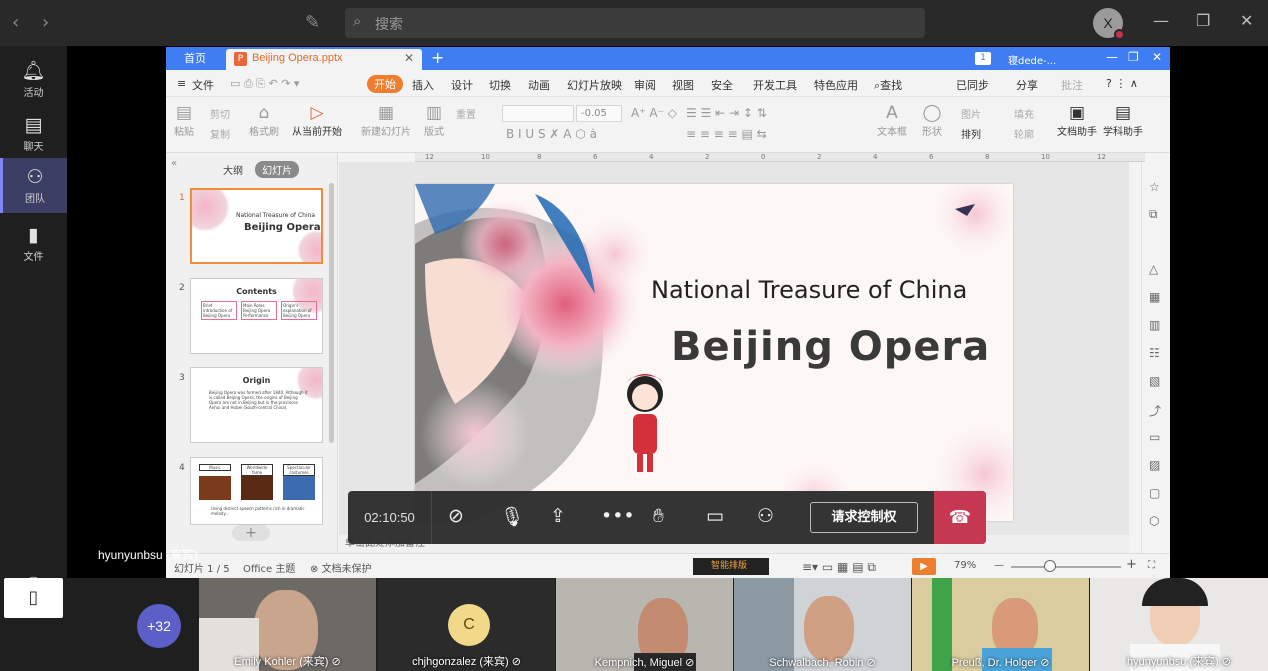  What do you see at coordinates (1246, 20) in the screenshot?
I see `close-icon: ✕` at bounding box center [1246, 20].